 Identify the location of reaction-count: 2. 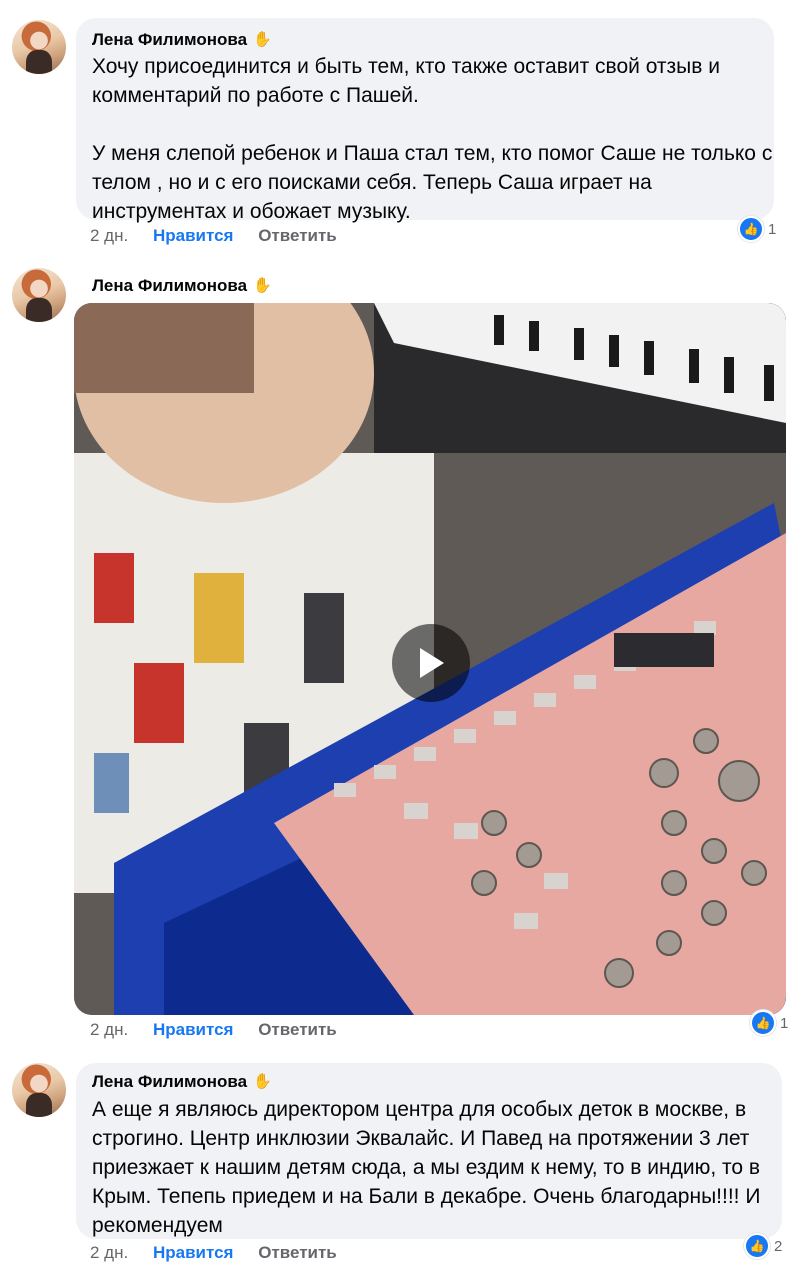
(778, 1246).